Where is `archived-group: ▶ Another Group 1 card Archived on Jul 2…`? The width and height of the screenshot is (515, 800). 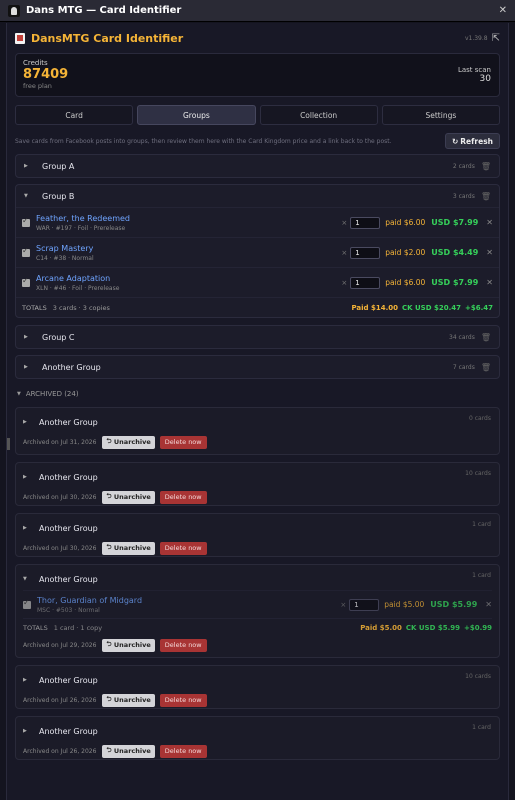 archived-group: ▶ Another Group 1 card Archived on Jul 2… is located at coordinates (257, 738).